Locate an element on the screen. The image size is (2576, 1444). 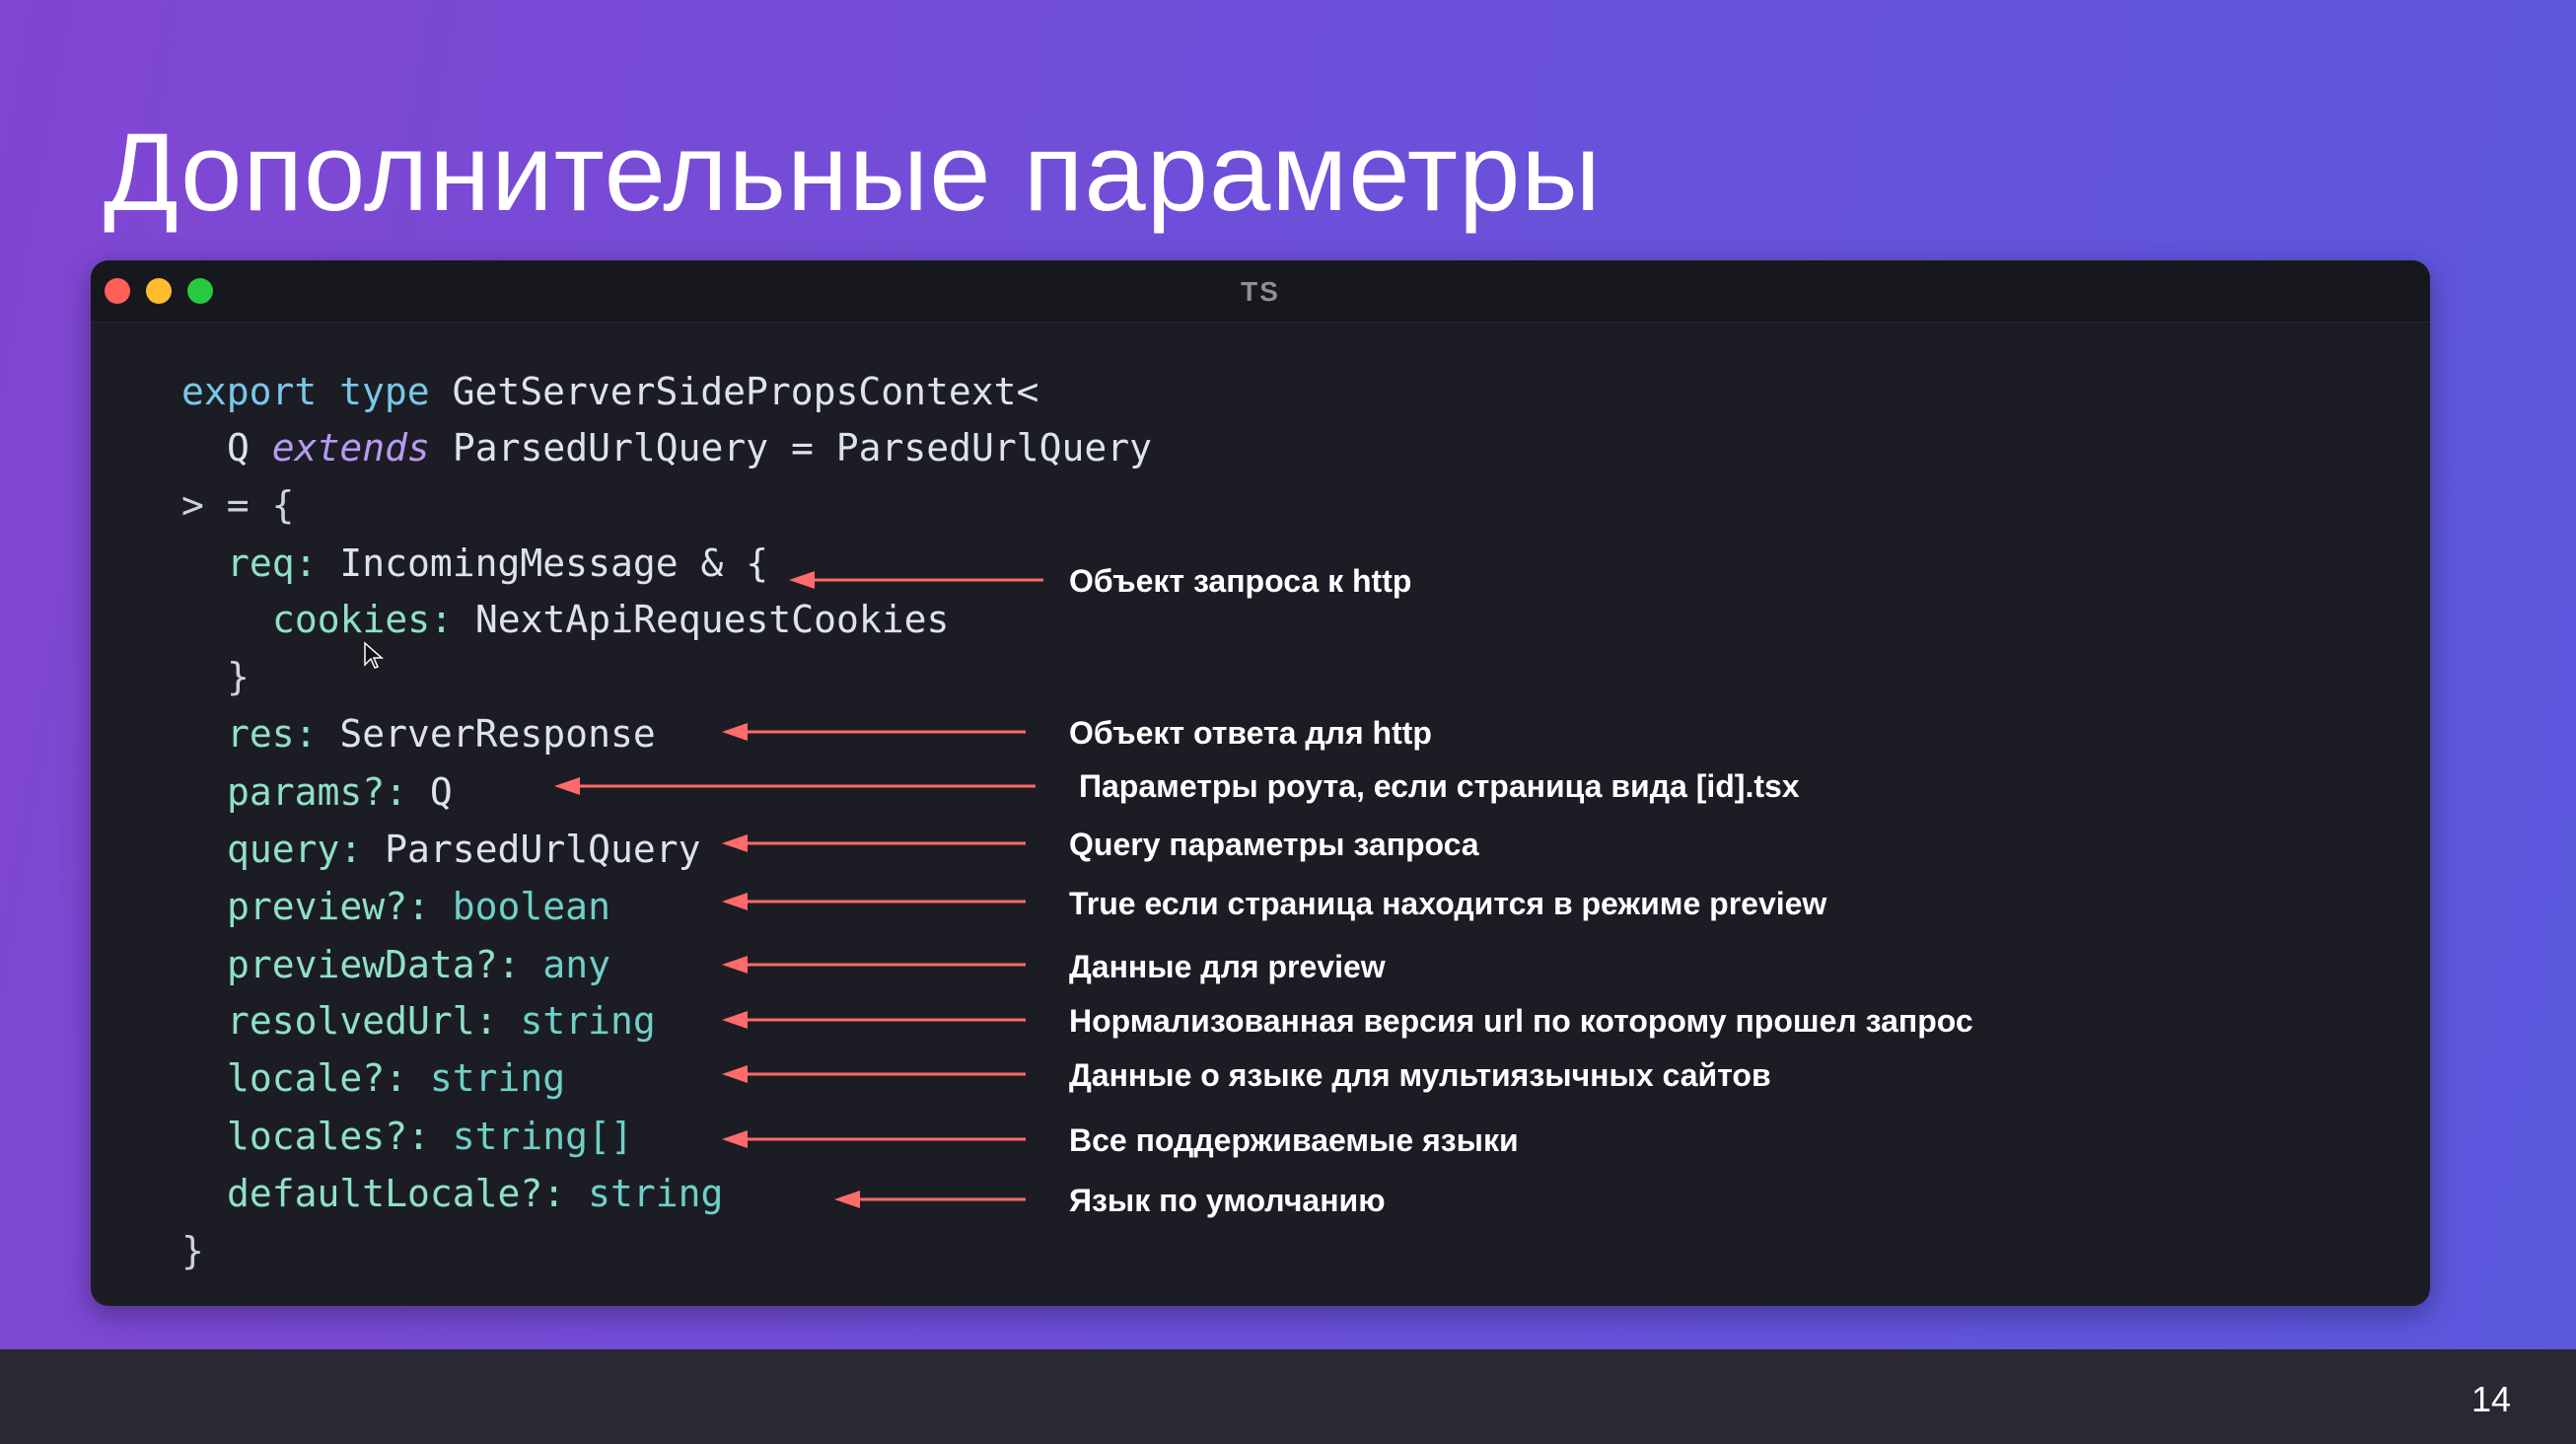
language-label: TS is located at coordinates (1260, 291).